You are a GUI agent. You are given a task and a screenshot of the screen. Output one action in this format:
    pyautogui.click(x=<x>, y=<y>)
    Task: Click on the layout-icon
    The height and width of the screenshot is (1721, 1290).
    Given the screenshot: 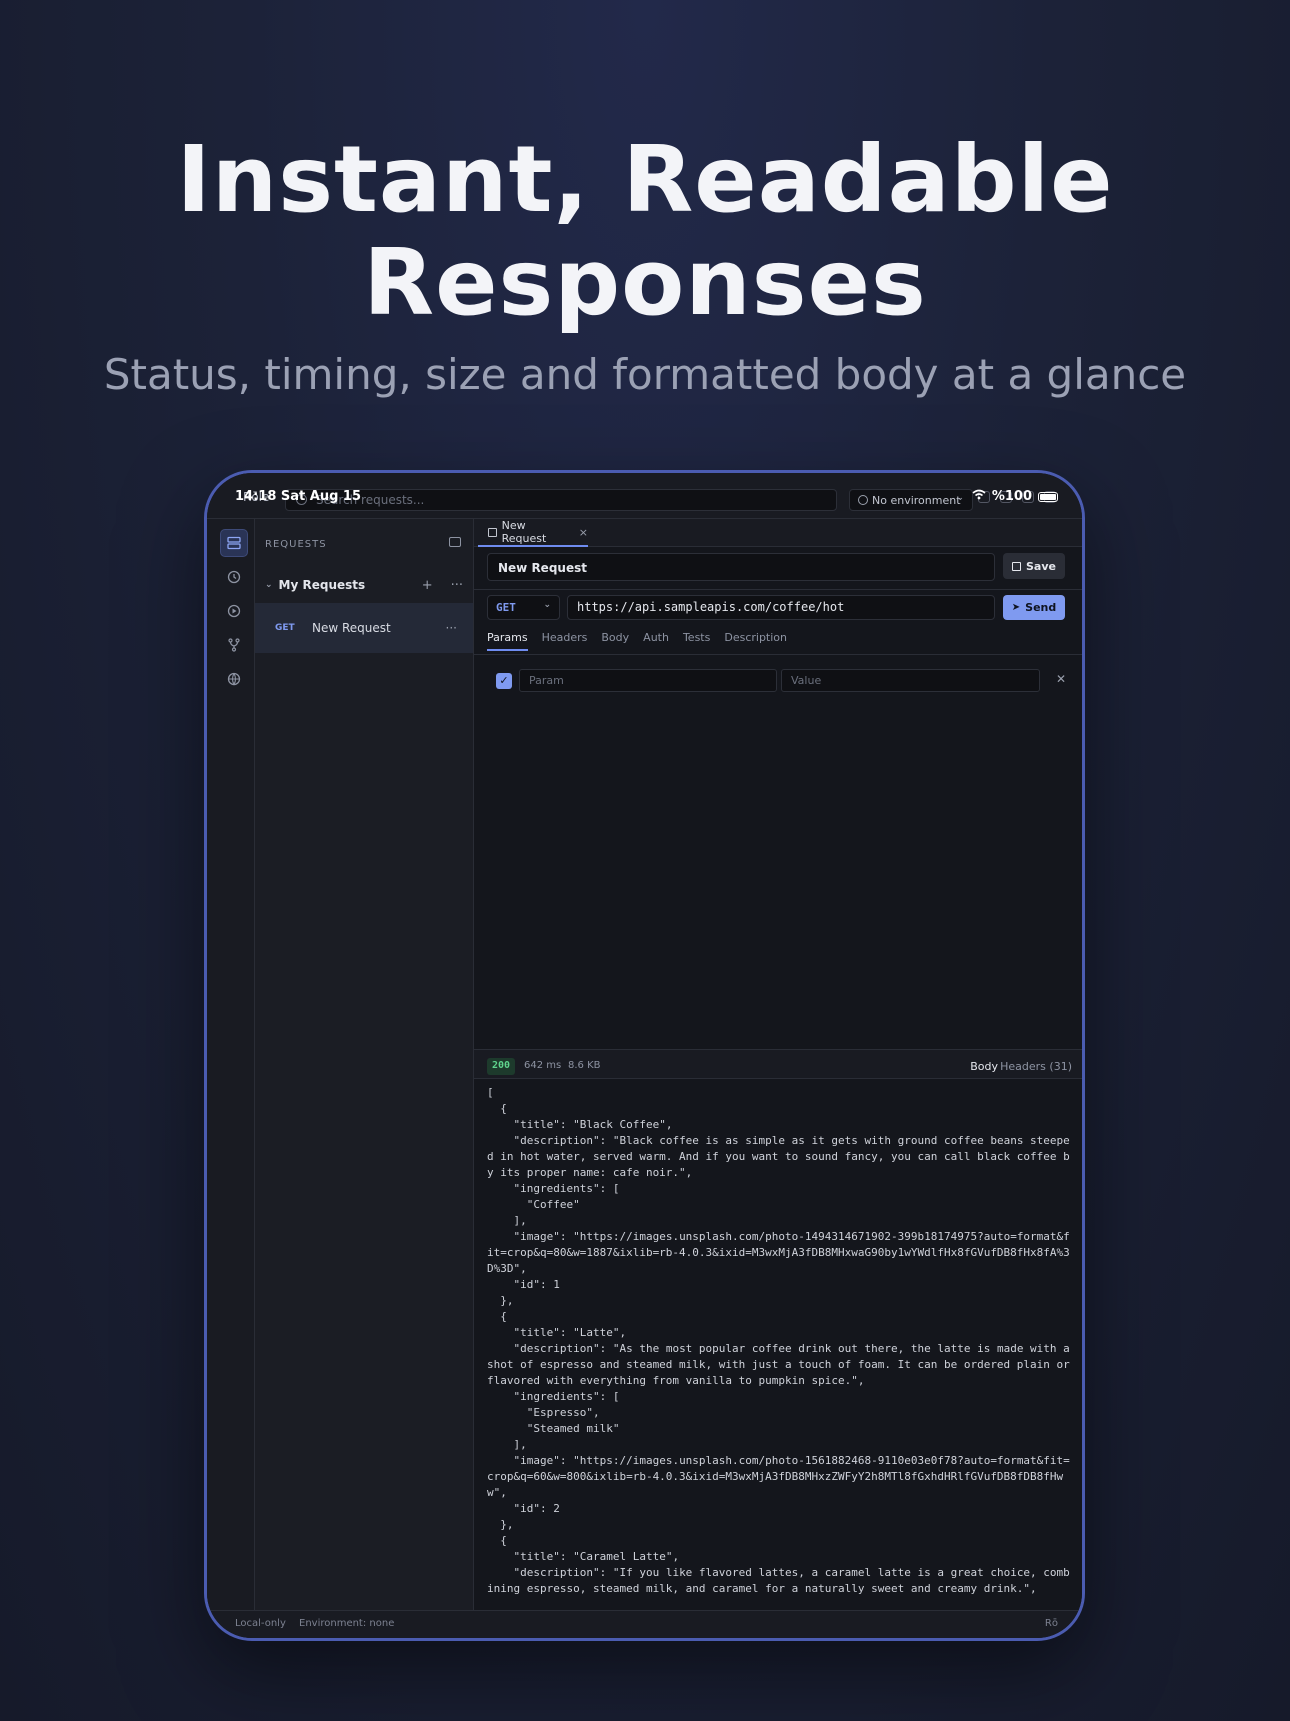 What is the action you would take?
    pyautogui.click(x=1028, y=497)
    